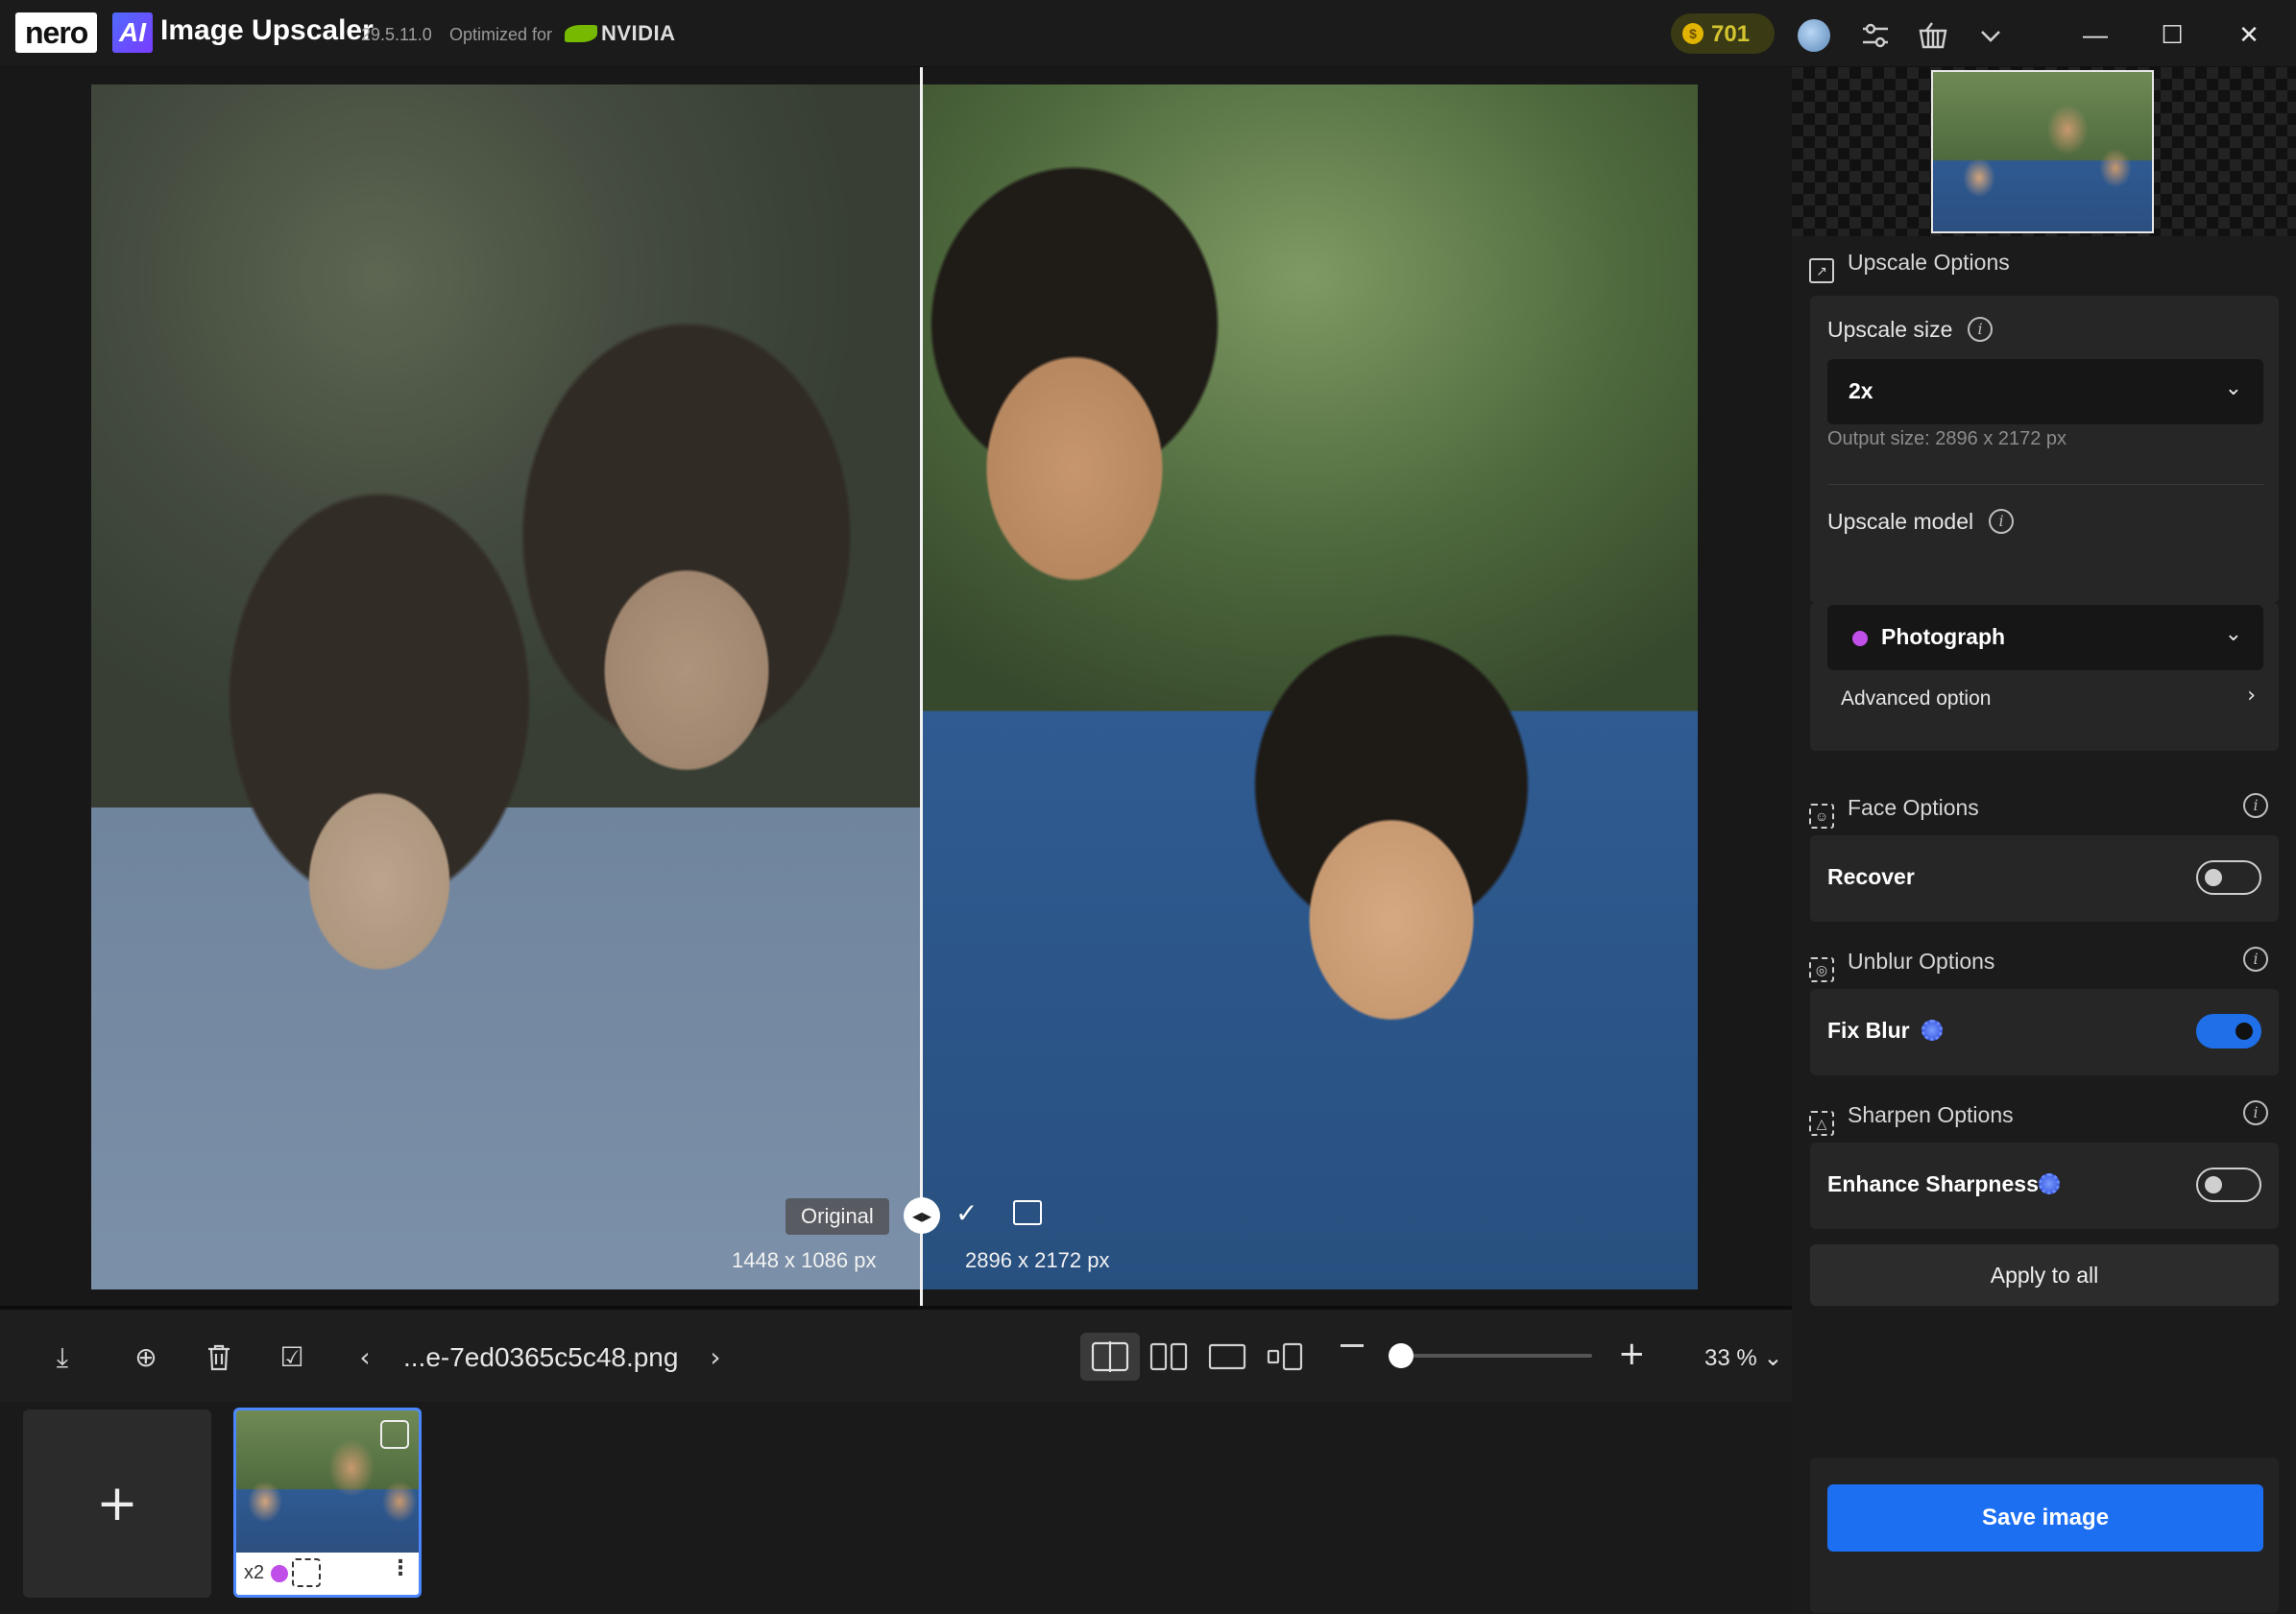 The image size is (2296, 1614). I want to click on unblur-options-info-icon: i, so click(2255, 959).